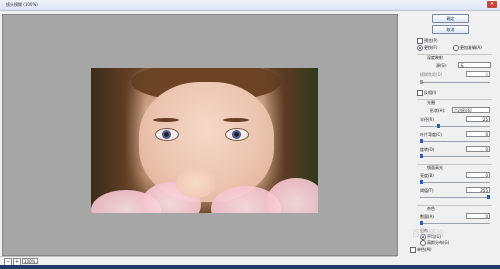  What do you see at coordinates (435, 57) in the screenshot?
I see `depth-map-heading: 深度映射` at bounding box center [435, 57].